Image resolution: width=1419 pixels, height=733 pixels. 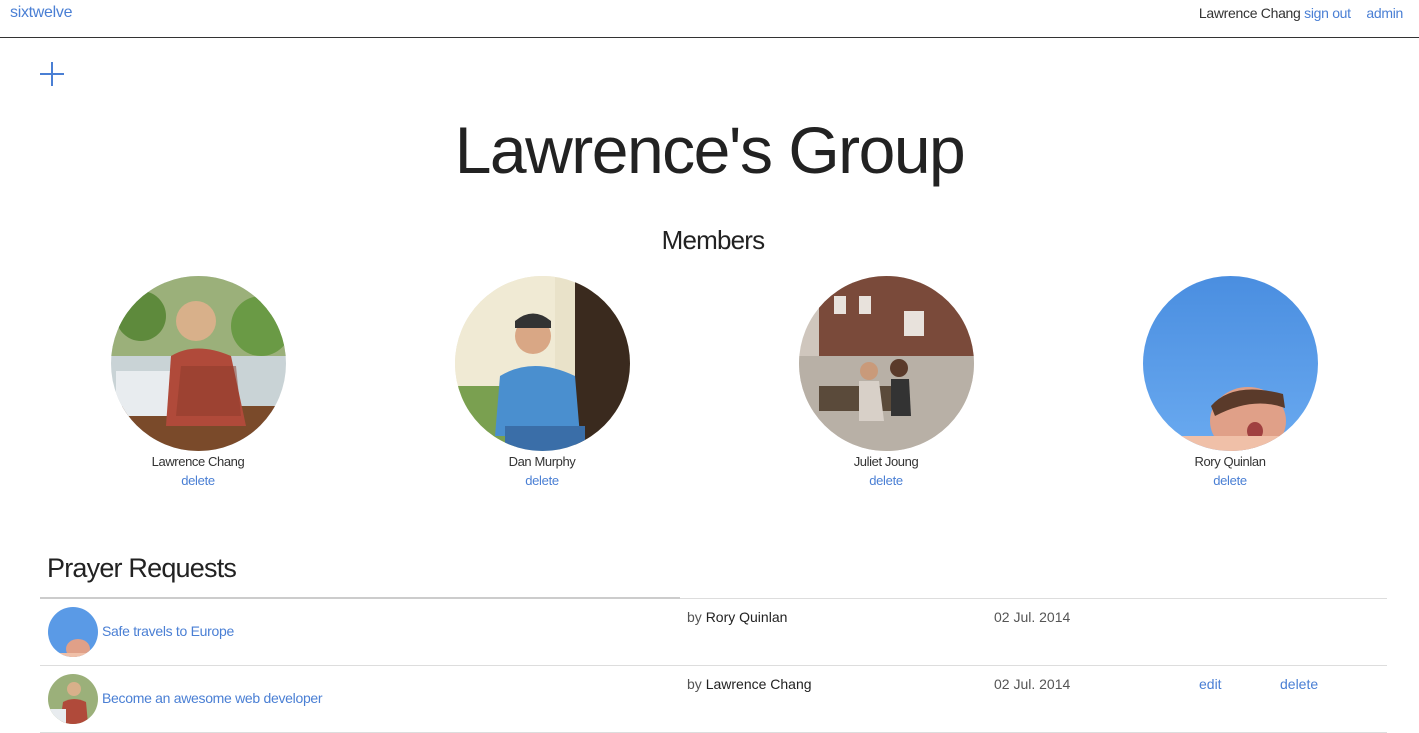 What do you see at coordinates (758, 684) in the screenshot?
I see `author-name: Lawrence Chang` at bounding box center [758, 684].